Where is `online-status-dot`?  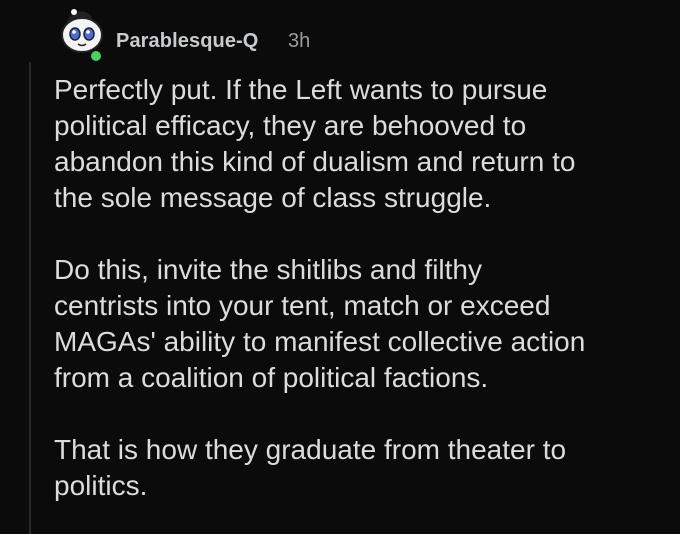 online-status-dot is located at coordinates (96, 56).